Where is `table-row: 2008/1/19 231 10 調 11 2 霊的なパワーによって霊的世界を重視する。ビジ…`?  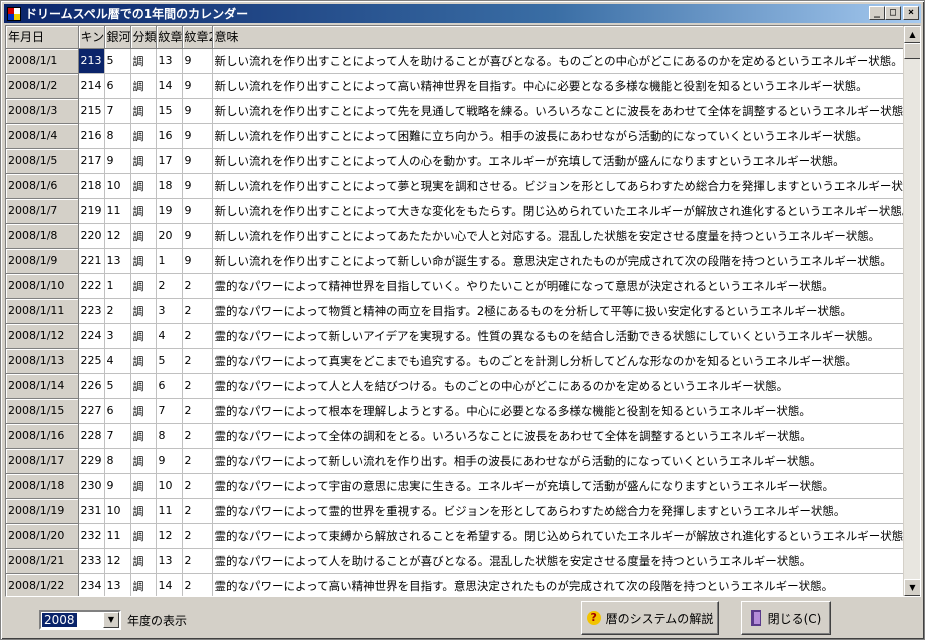 table-row: 2008/1/19 231 10 調 11 2 霊的なパワーによって霊的世界を重視する。ビジ… is located at coordinates (455, 511).